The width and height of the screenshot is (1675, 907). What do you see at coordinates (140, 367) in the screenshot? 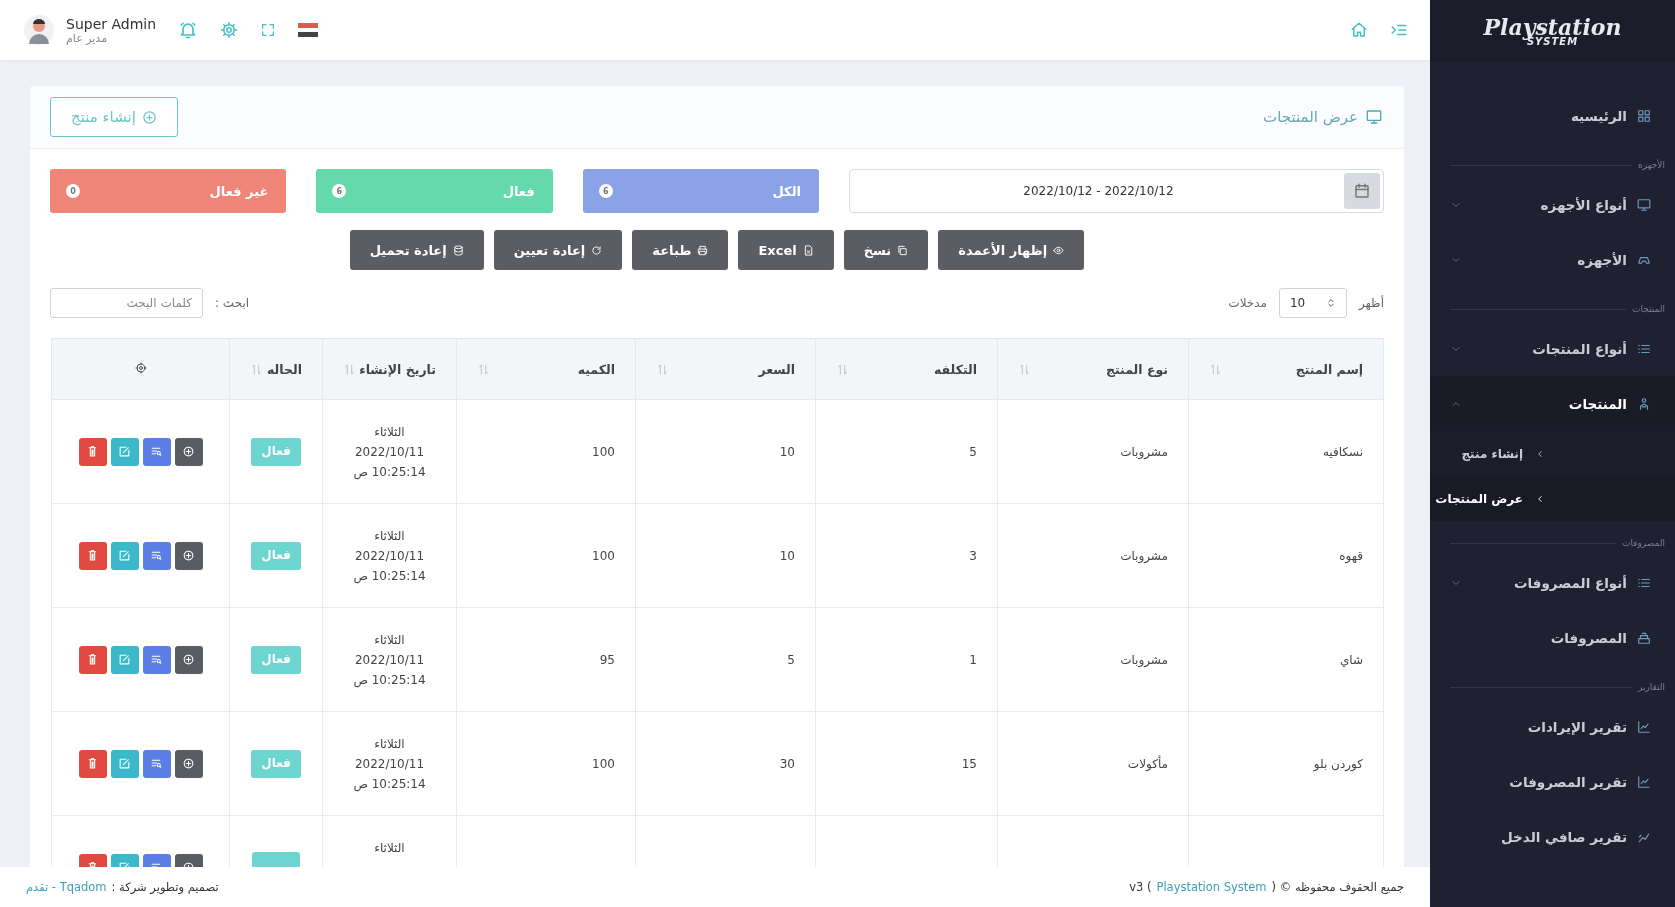
I see `settings-icon` at bounding box center [140, 367].